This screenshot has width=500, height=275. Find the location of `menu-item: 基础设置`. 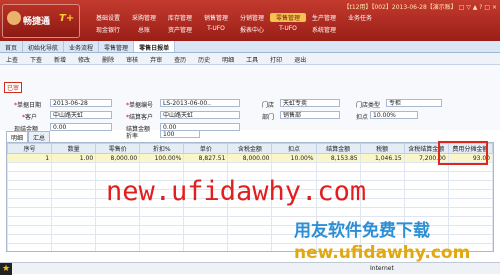

menu-item: 基础设置 is located at coordinates (108, 17).